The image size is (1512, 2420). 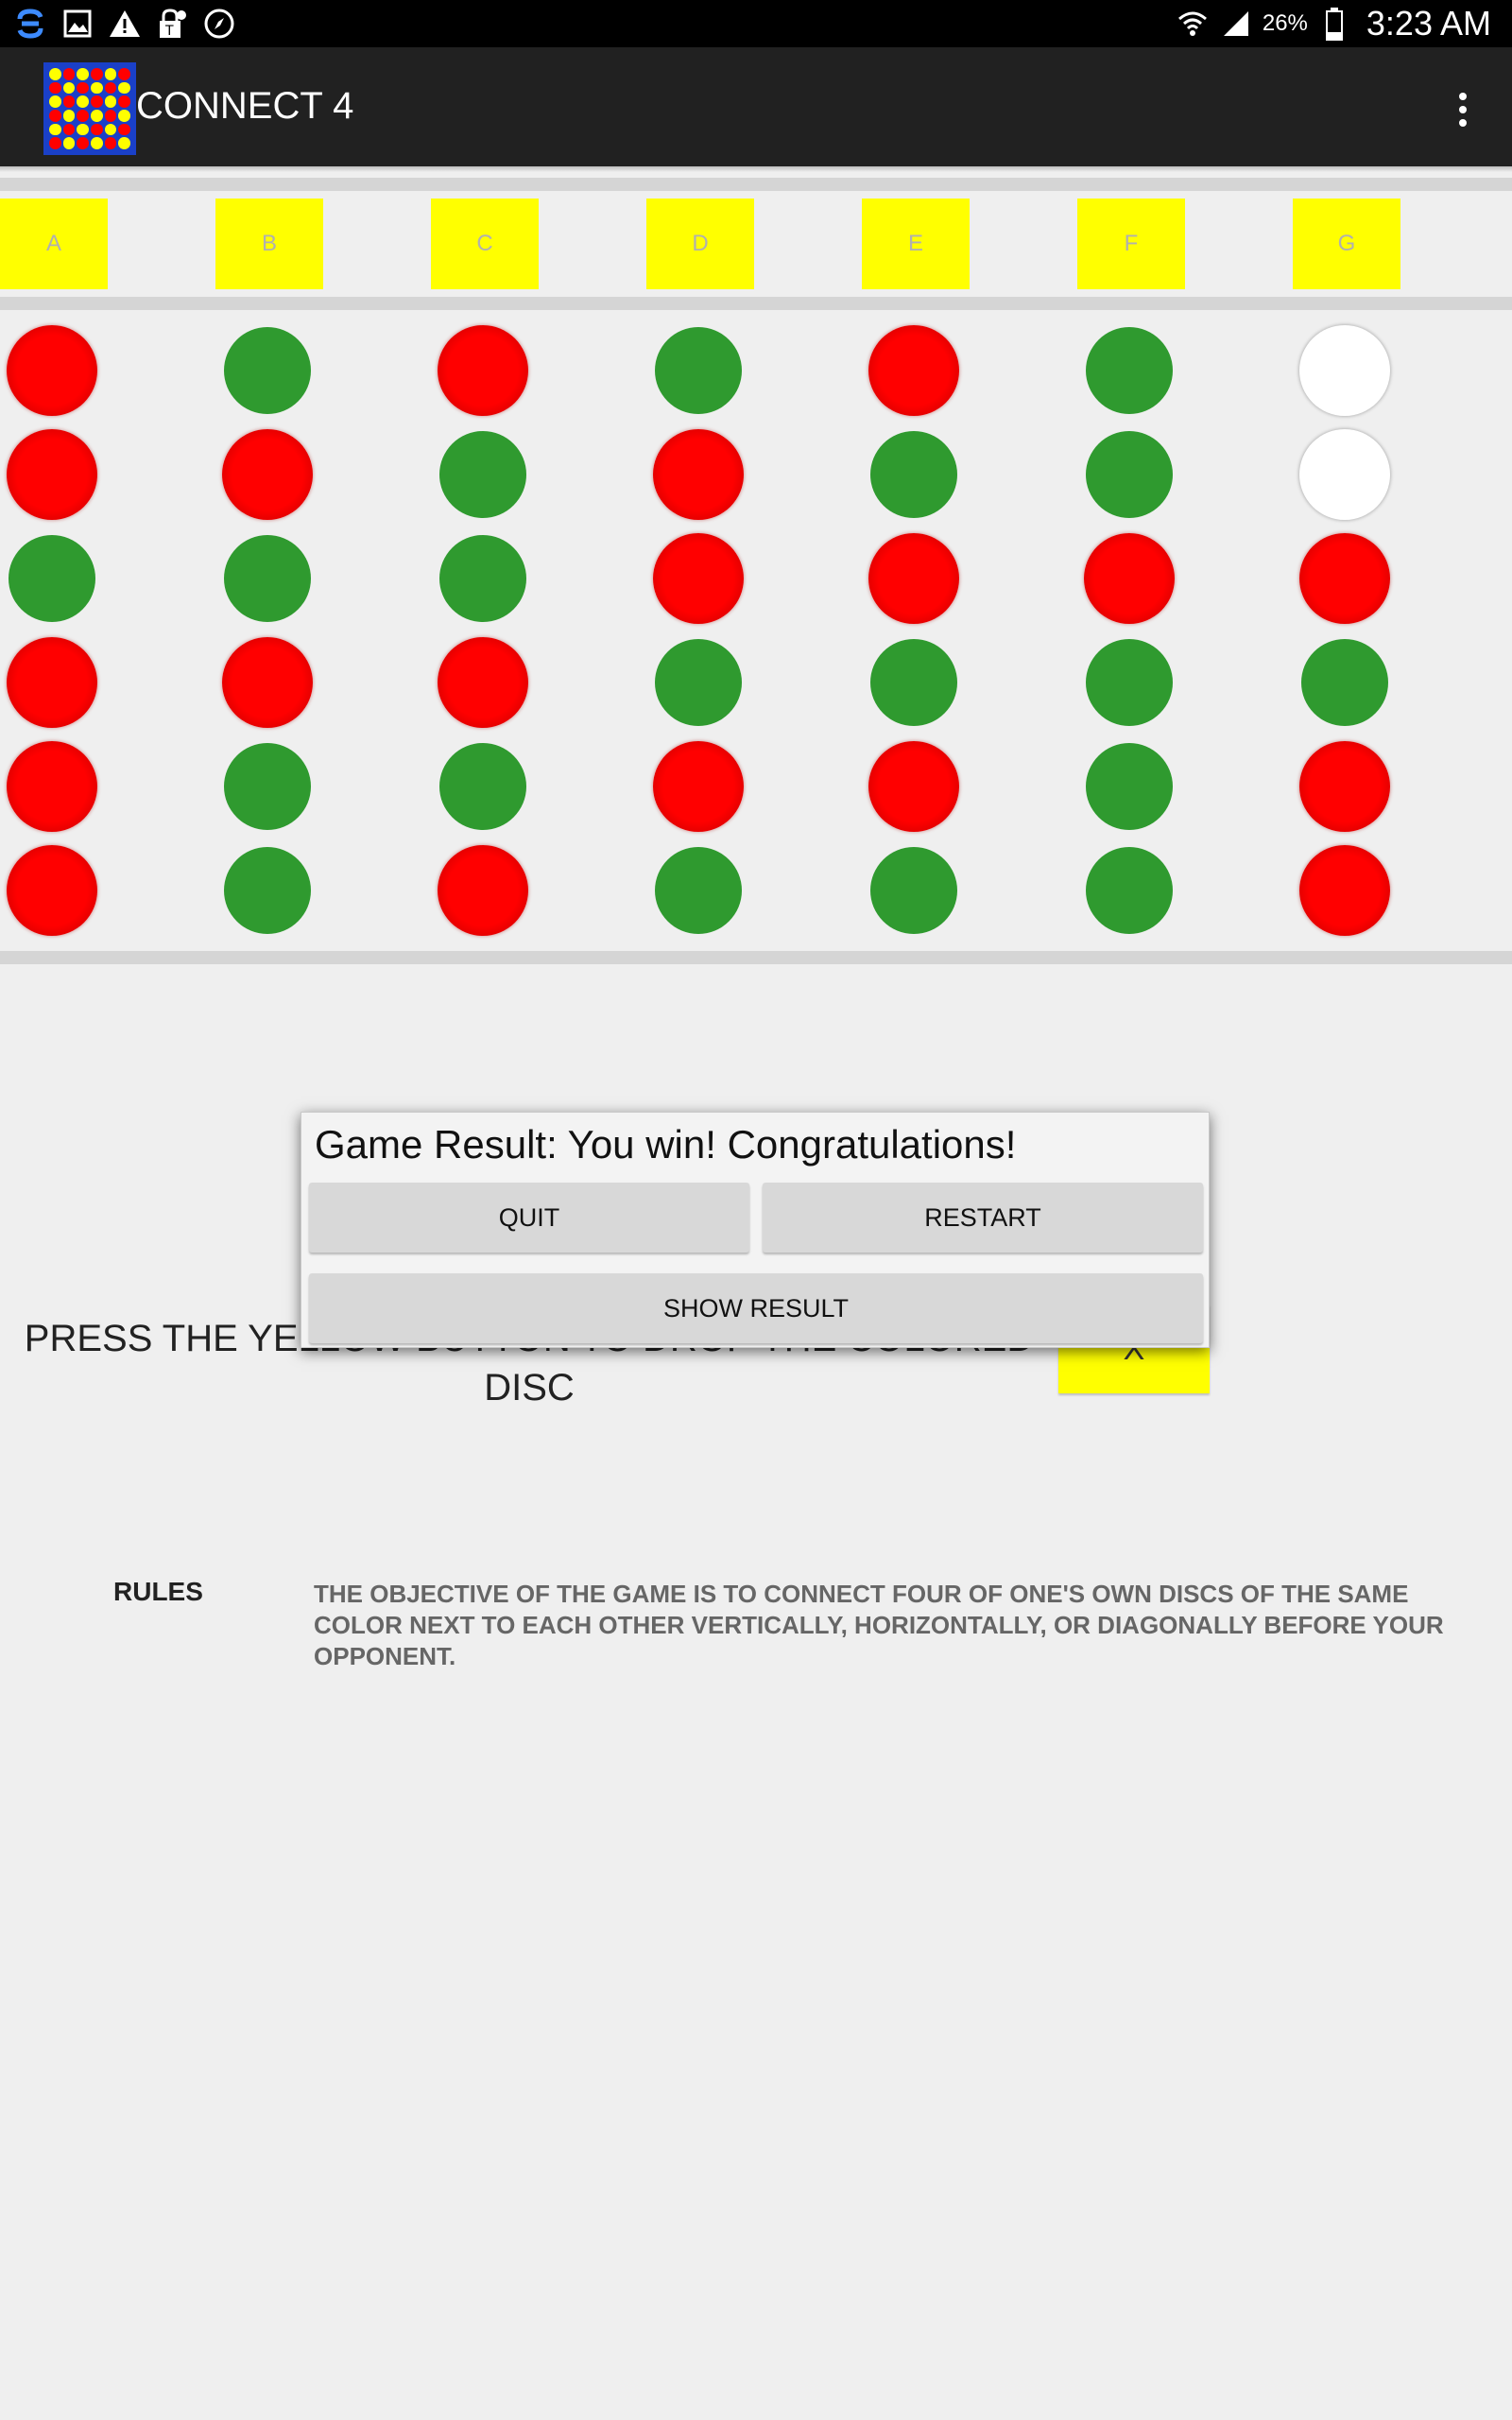 I want to click on app-logo-icon, so click(x=89, y=108).